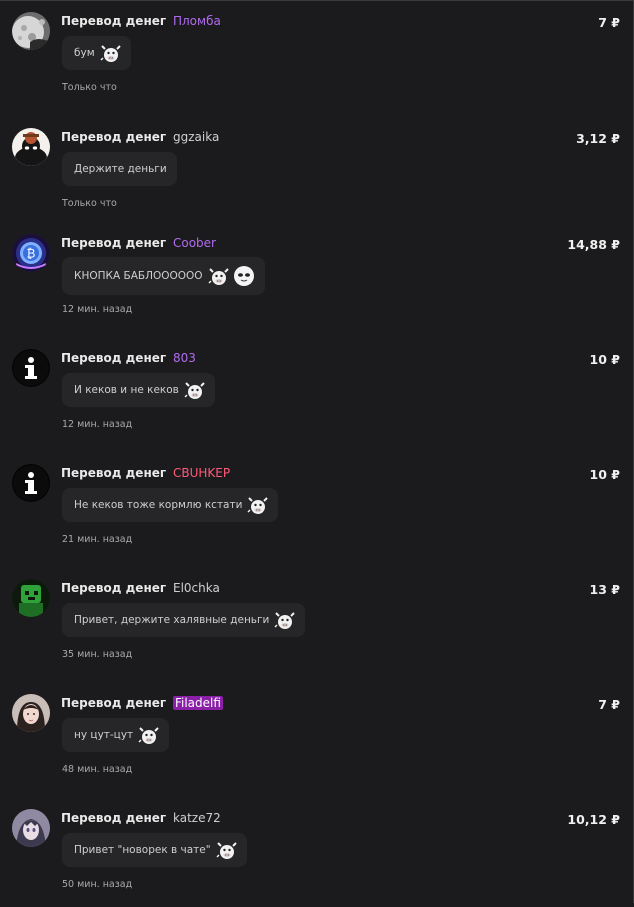  Describe the element at coordinates (196, 137) in the screenshot. I see `username-link: ggzaika` at that location.